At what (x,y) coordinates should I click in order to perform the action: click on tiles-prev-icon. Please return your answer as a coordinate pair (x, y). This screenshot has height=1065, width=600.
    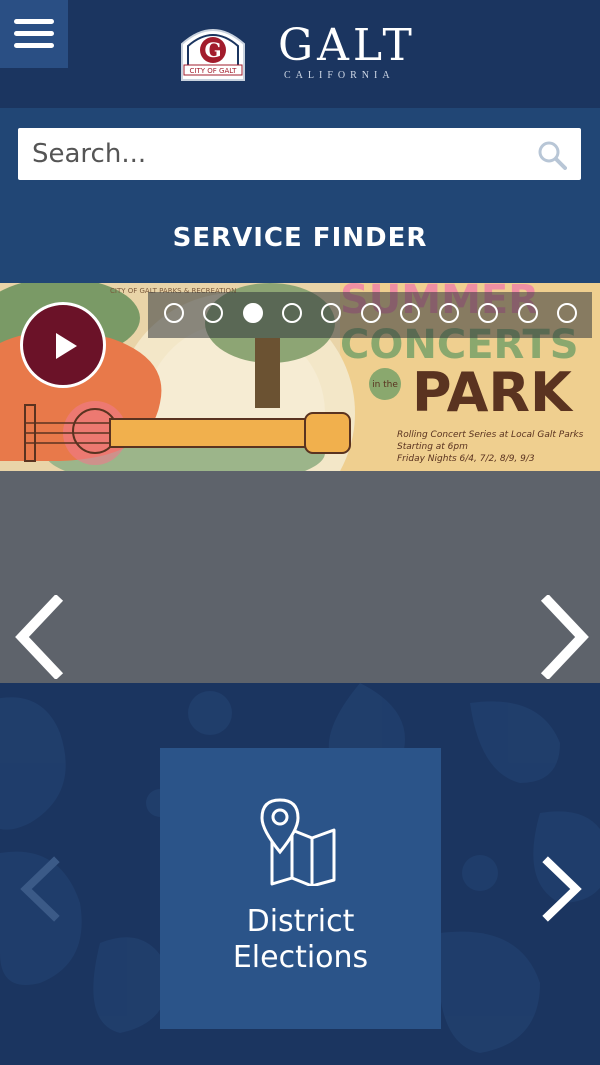
    Looking at the image, I should click on (40, 889).